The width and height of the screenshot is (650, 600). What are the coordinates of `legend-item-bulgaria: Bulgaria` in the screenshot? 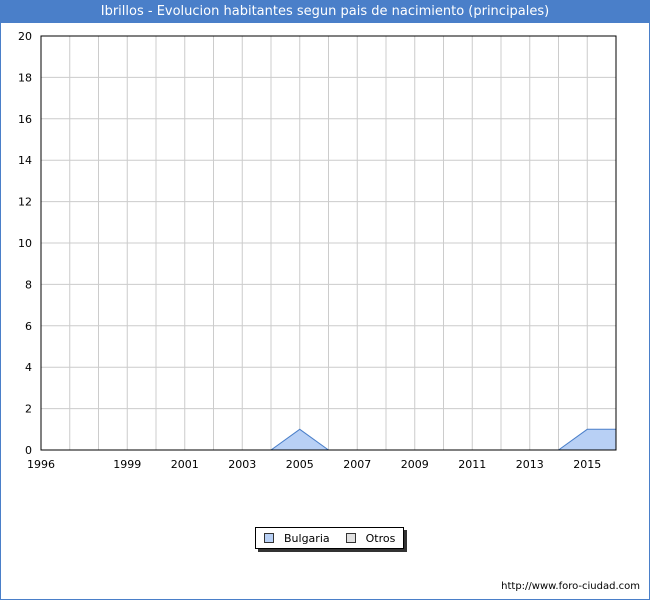 It's located at (297, 538).